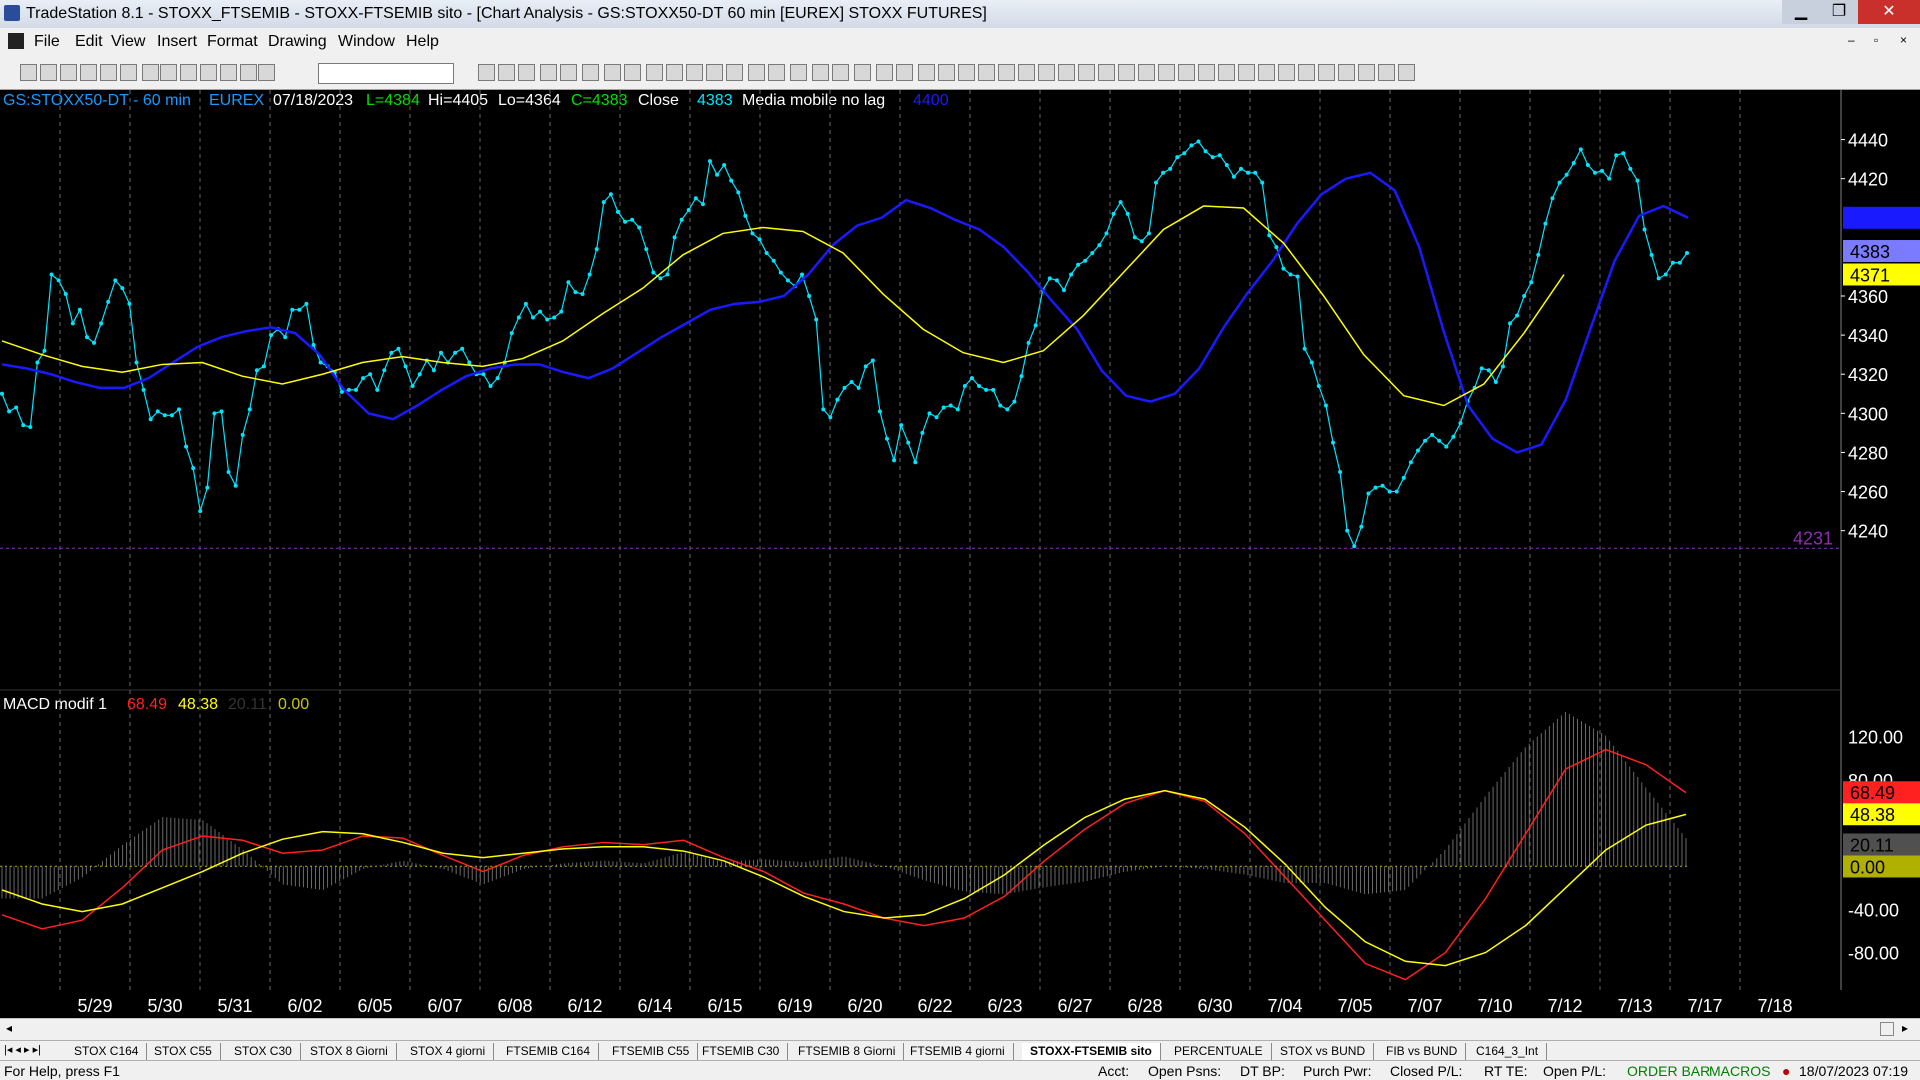 The image size is (1920, 1080). Describe the element at coordinates (960, 1029) in the screenshot. I see `horizontal-scrollbar: ◂ ▸` at that location.